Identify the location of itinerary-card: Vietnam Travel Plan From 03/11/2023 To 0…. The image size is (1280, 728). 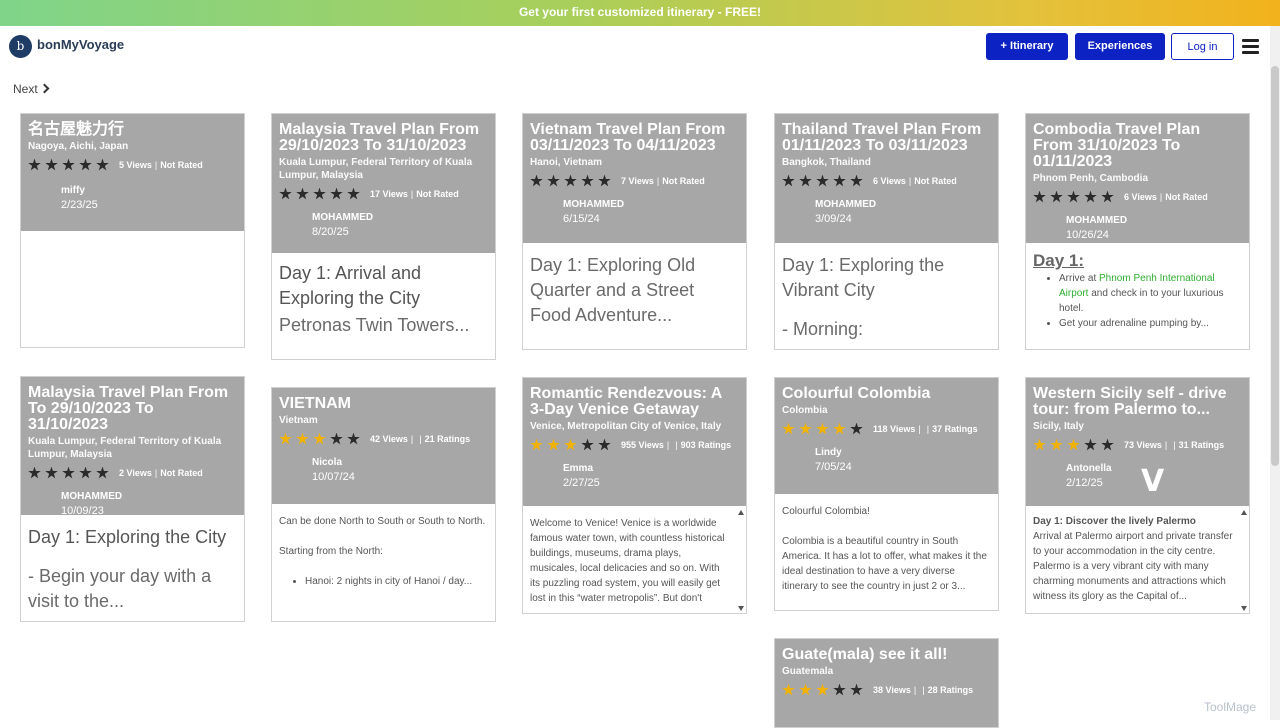
(634, 231).